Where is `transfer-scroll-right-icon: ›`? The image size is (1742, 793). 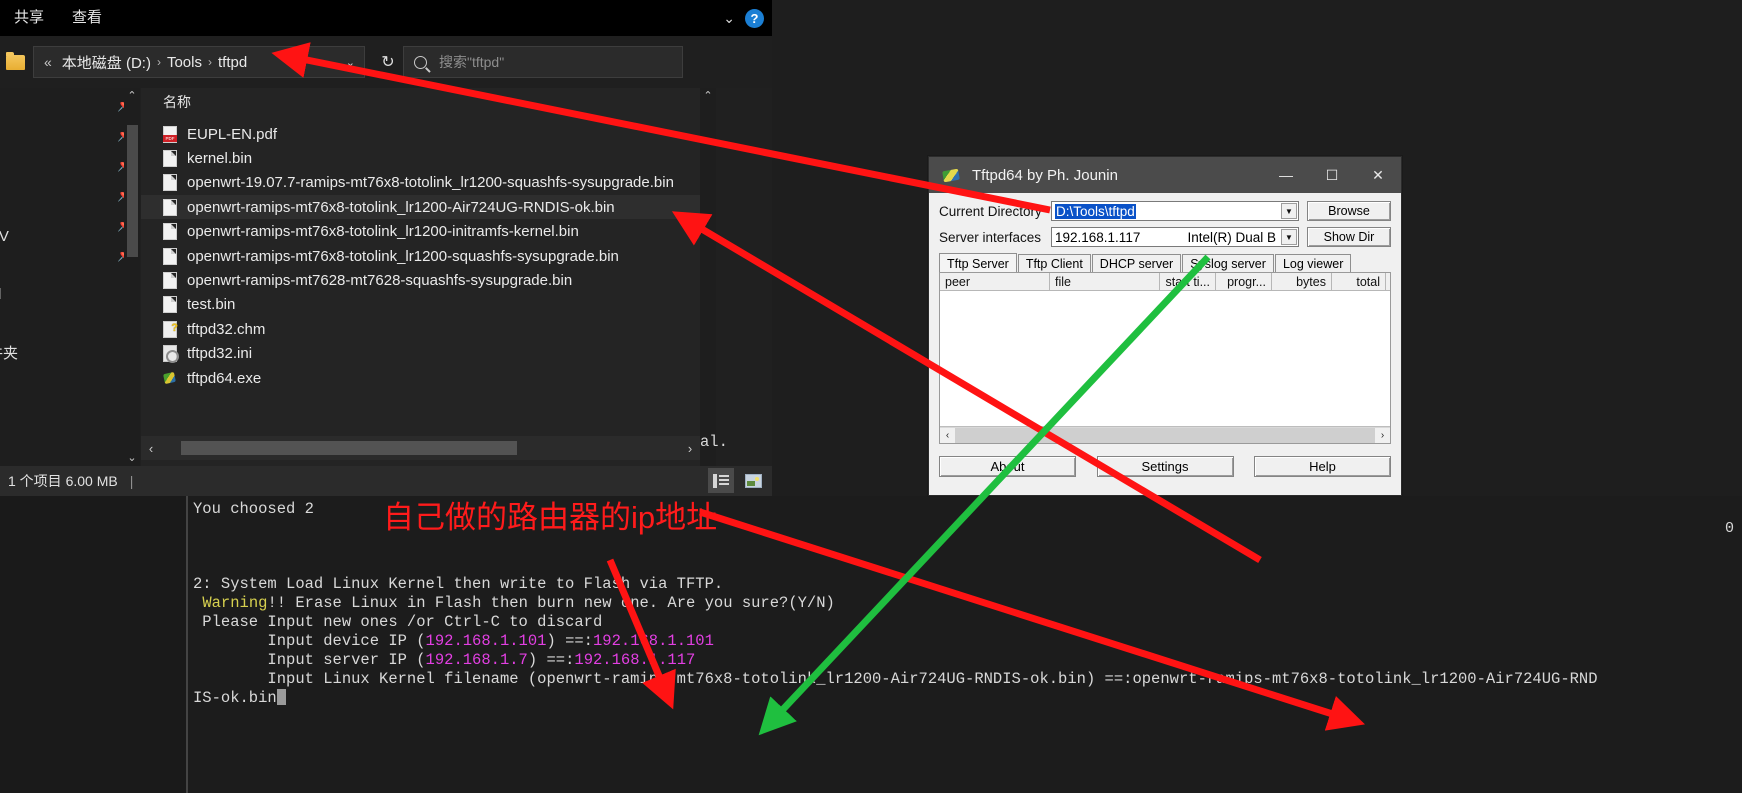
transfer-scroll-right-icon: › is located at coordinates (1382, 435).